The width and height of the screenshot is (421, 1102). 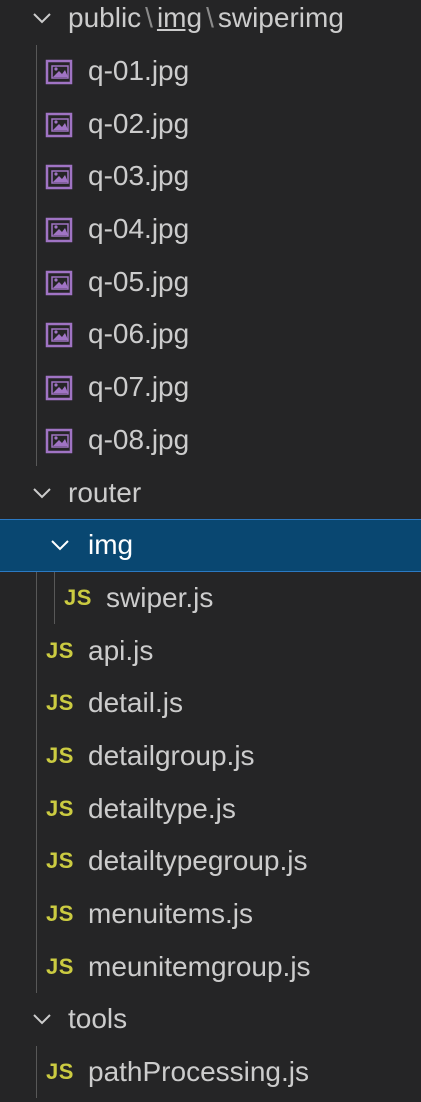 What do you see at coordinates (105, 18) in the screenshot?
I see `path-segment: public` at bounding box center [105, 18].